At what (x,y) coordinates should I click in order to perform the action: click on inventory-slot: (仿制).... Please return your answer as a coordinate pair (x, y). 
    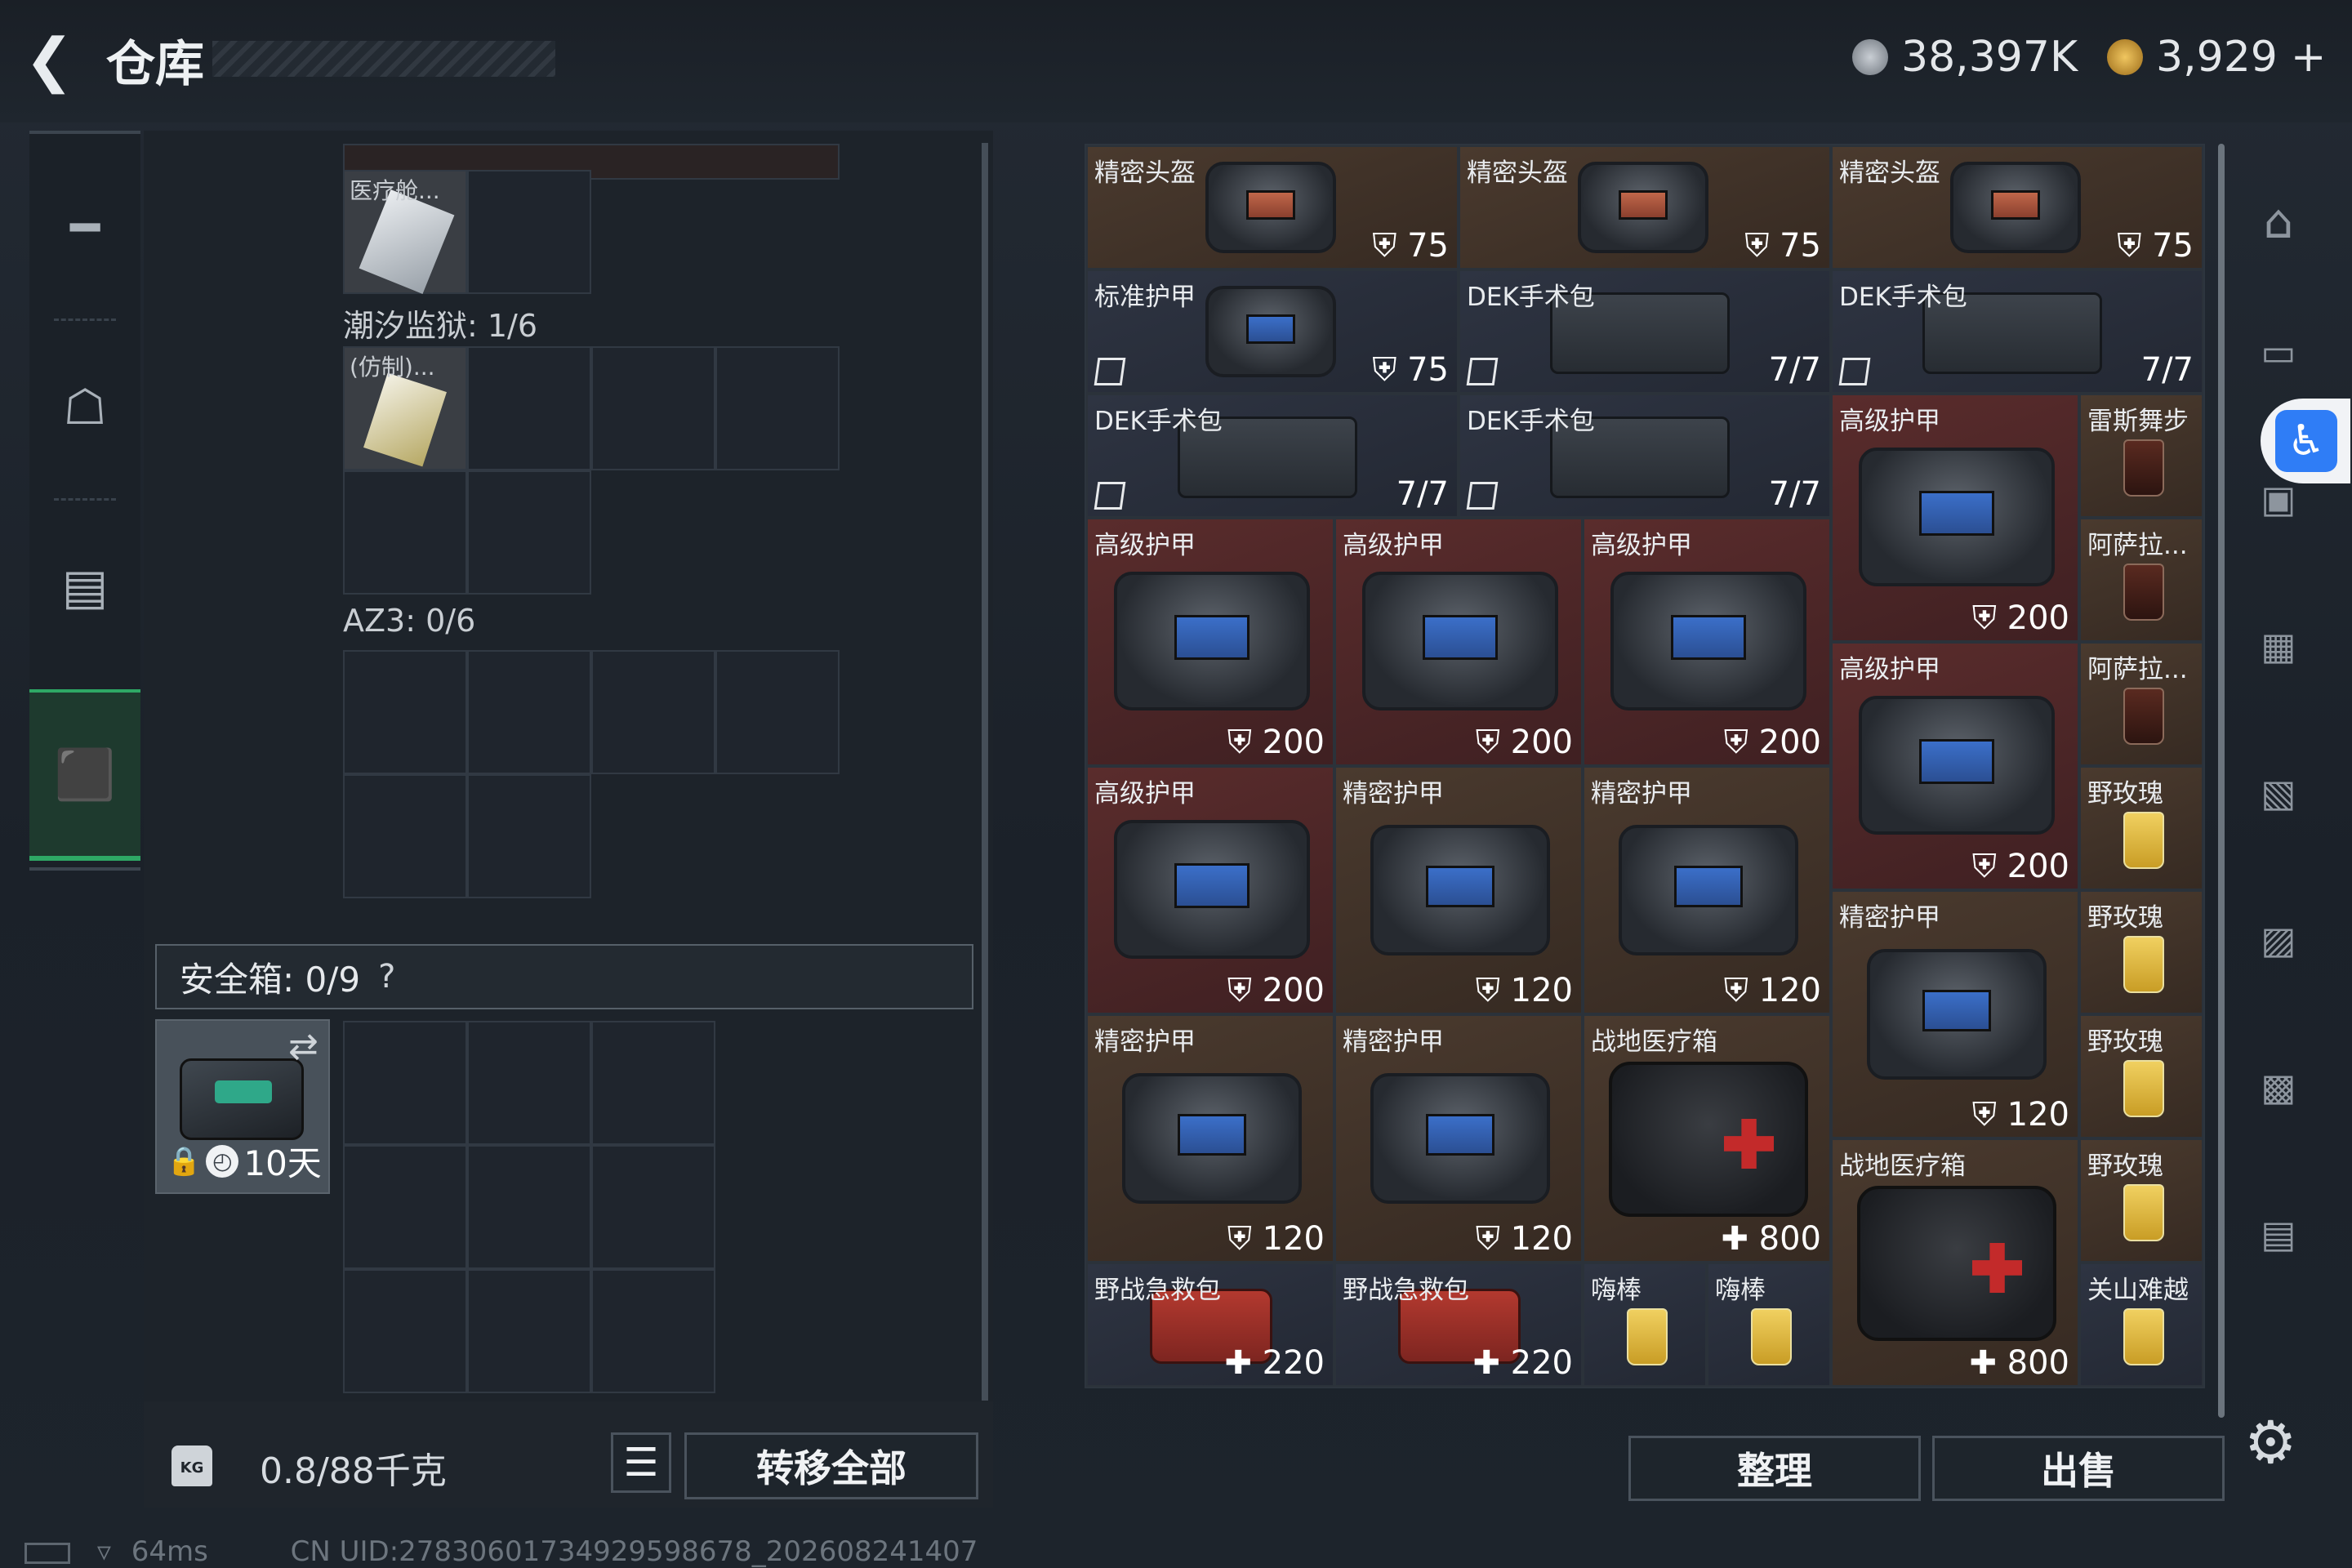
    Looking at the image, I should click on (405, 408).